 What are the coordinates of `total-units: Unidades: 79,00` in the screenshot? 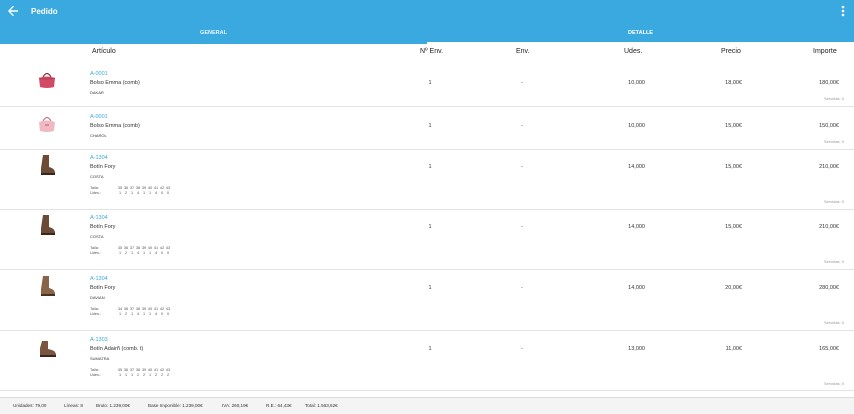 It's located at (30, 405).